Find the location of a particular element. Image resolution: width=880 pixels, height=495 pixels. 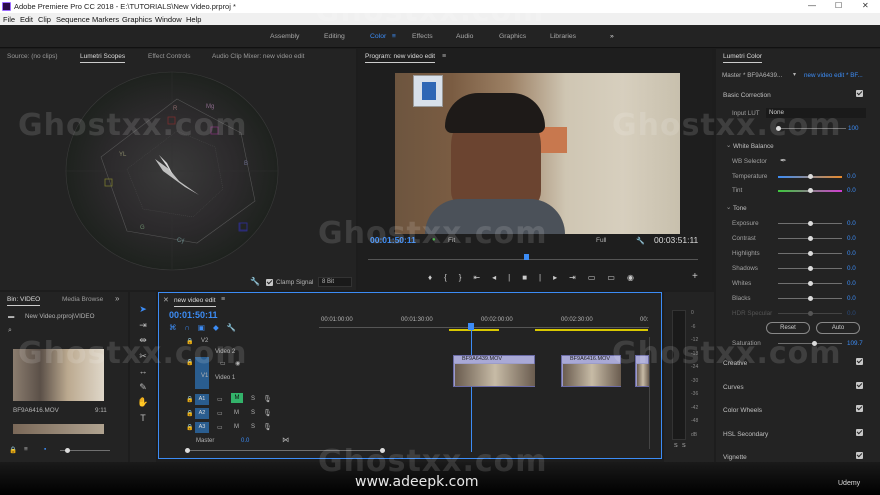

pen-tool-icon: ✎ is located at coordinates (143, 388).